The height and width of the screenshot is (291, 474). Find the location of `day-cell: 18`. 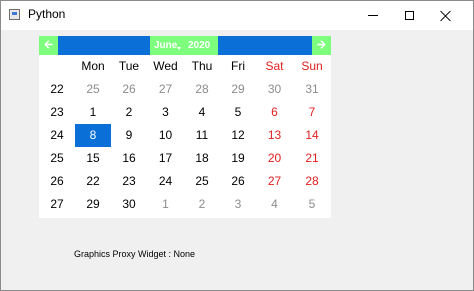

day-cell: 18 is located at coordinates (202, 158).